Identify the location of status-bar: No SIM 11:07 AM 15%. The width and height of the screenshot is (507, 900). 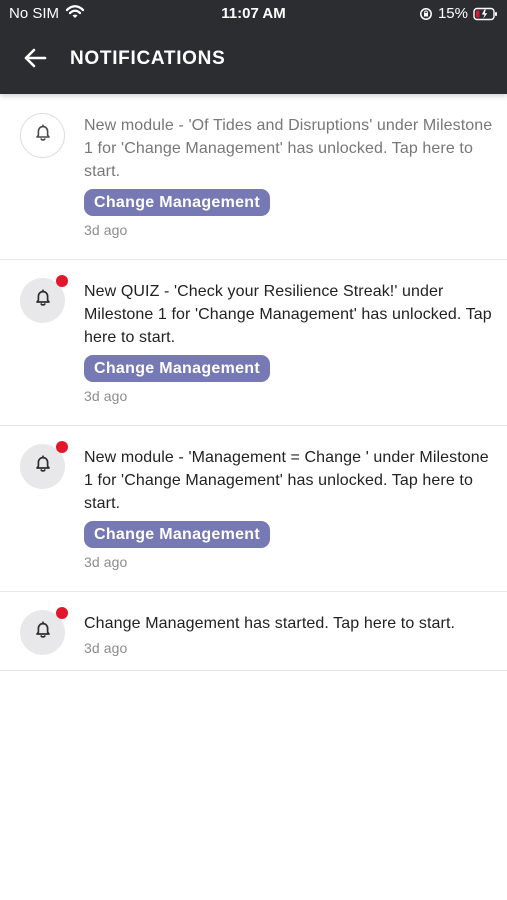
(253, 14).